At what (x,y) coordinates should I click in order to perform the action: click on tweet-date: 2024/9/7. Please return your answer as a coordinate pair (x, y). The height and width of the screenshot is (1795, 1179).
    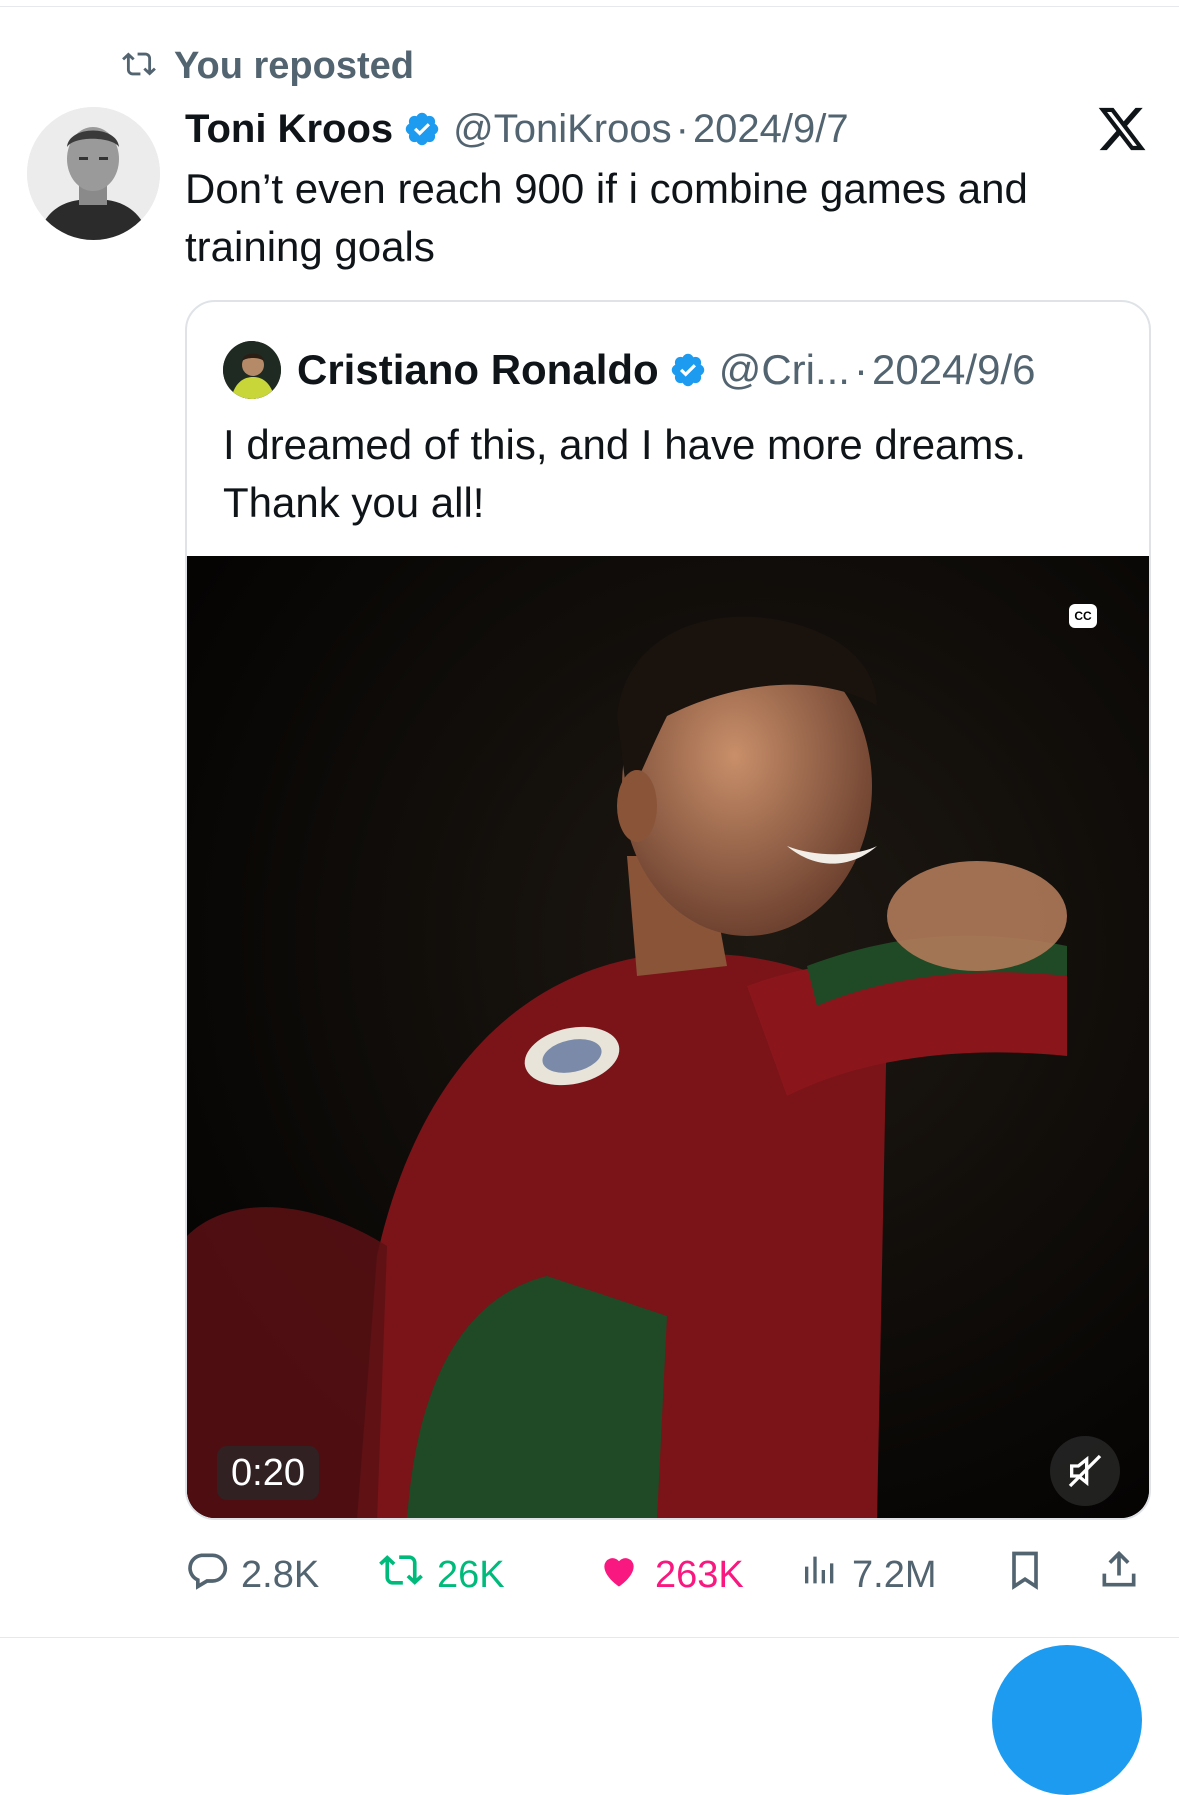
    Looking at the image, I should click on (771, 129).